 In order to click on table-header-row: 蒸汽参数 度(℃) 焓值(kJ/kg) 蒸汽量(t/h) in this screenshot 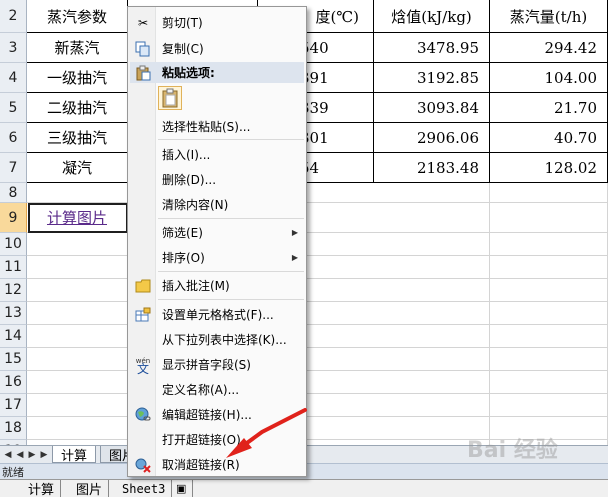, I will do `click(317, 16)`.